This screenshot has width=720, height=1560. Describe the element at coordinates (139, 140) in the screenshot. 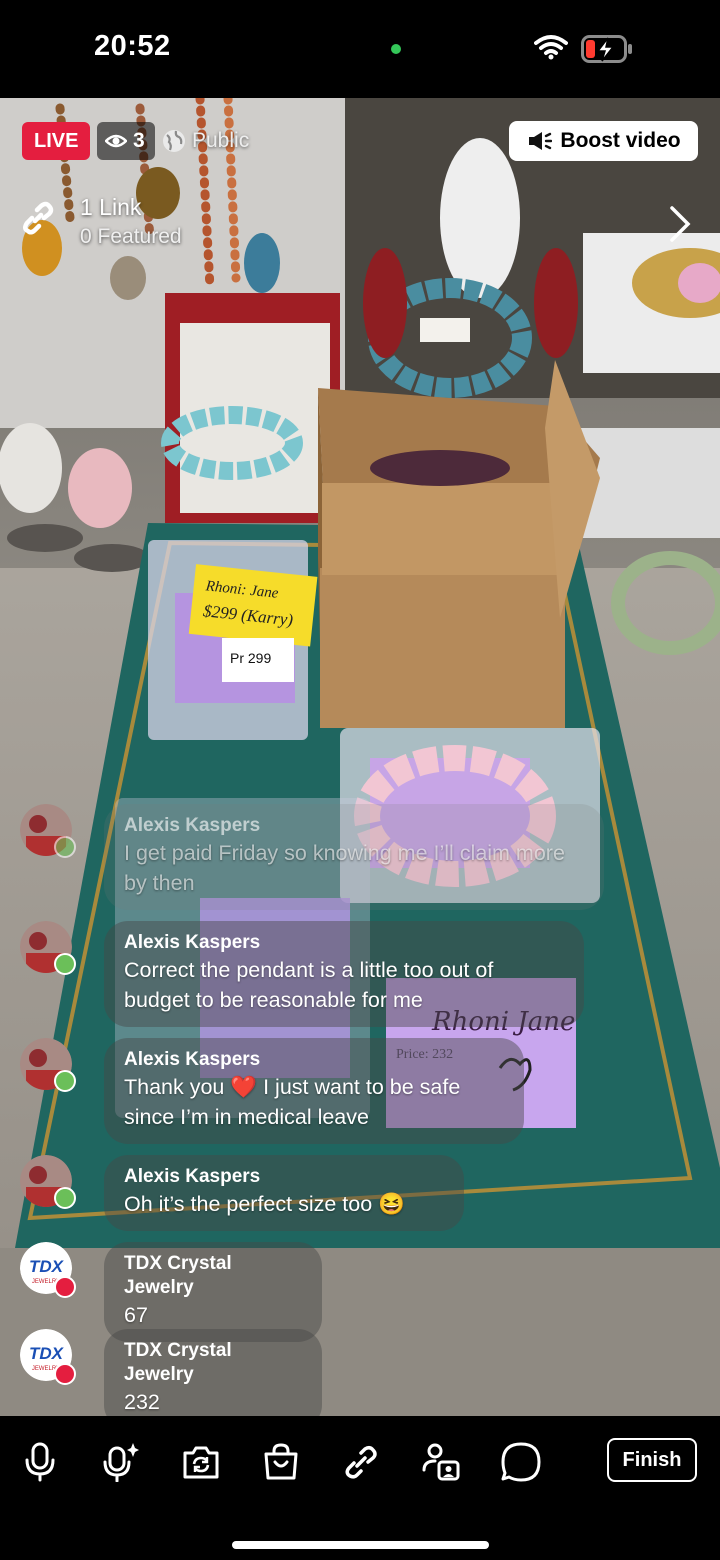

I see `viewer-count-number: 3` at that location.